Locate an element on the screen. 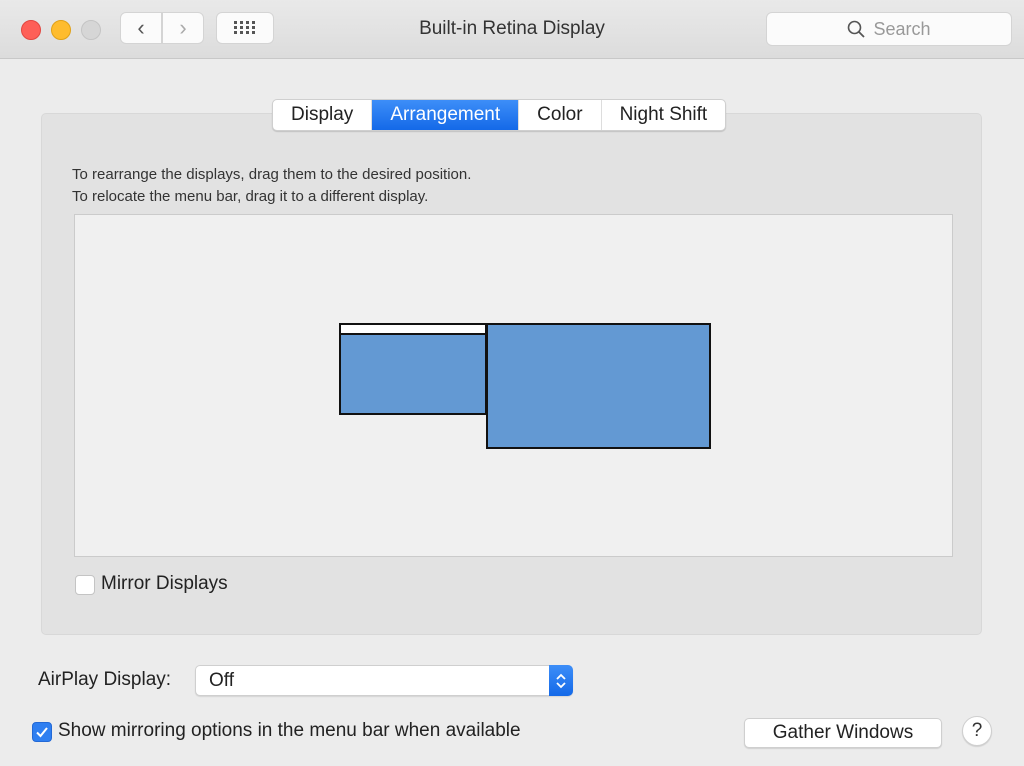  airplay-display-select: Off is located at coordinates (384, 680).